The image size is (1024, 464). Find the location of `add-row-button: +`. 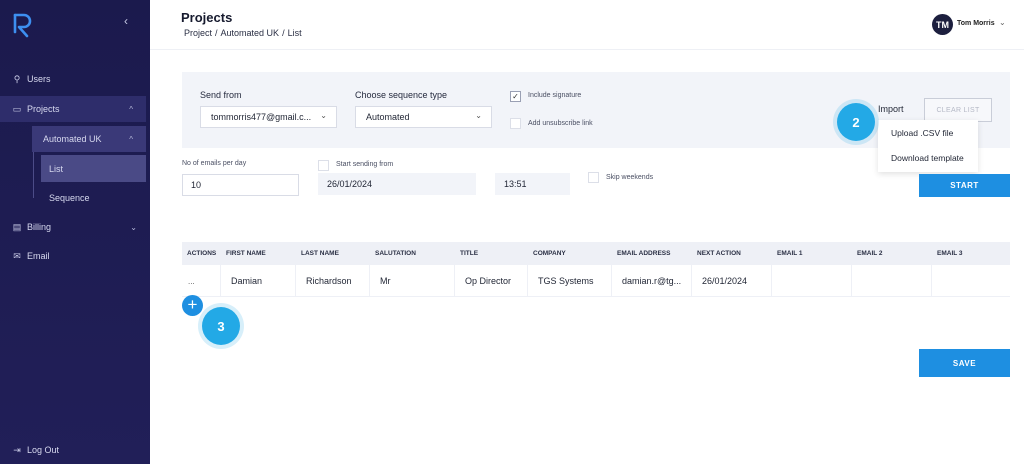

add-row-button: + is located at coordinates (192, 305).